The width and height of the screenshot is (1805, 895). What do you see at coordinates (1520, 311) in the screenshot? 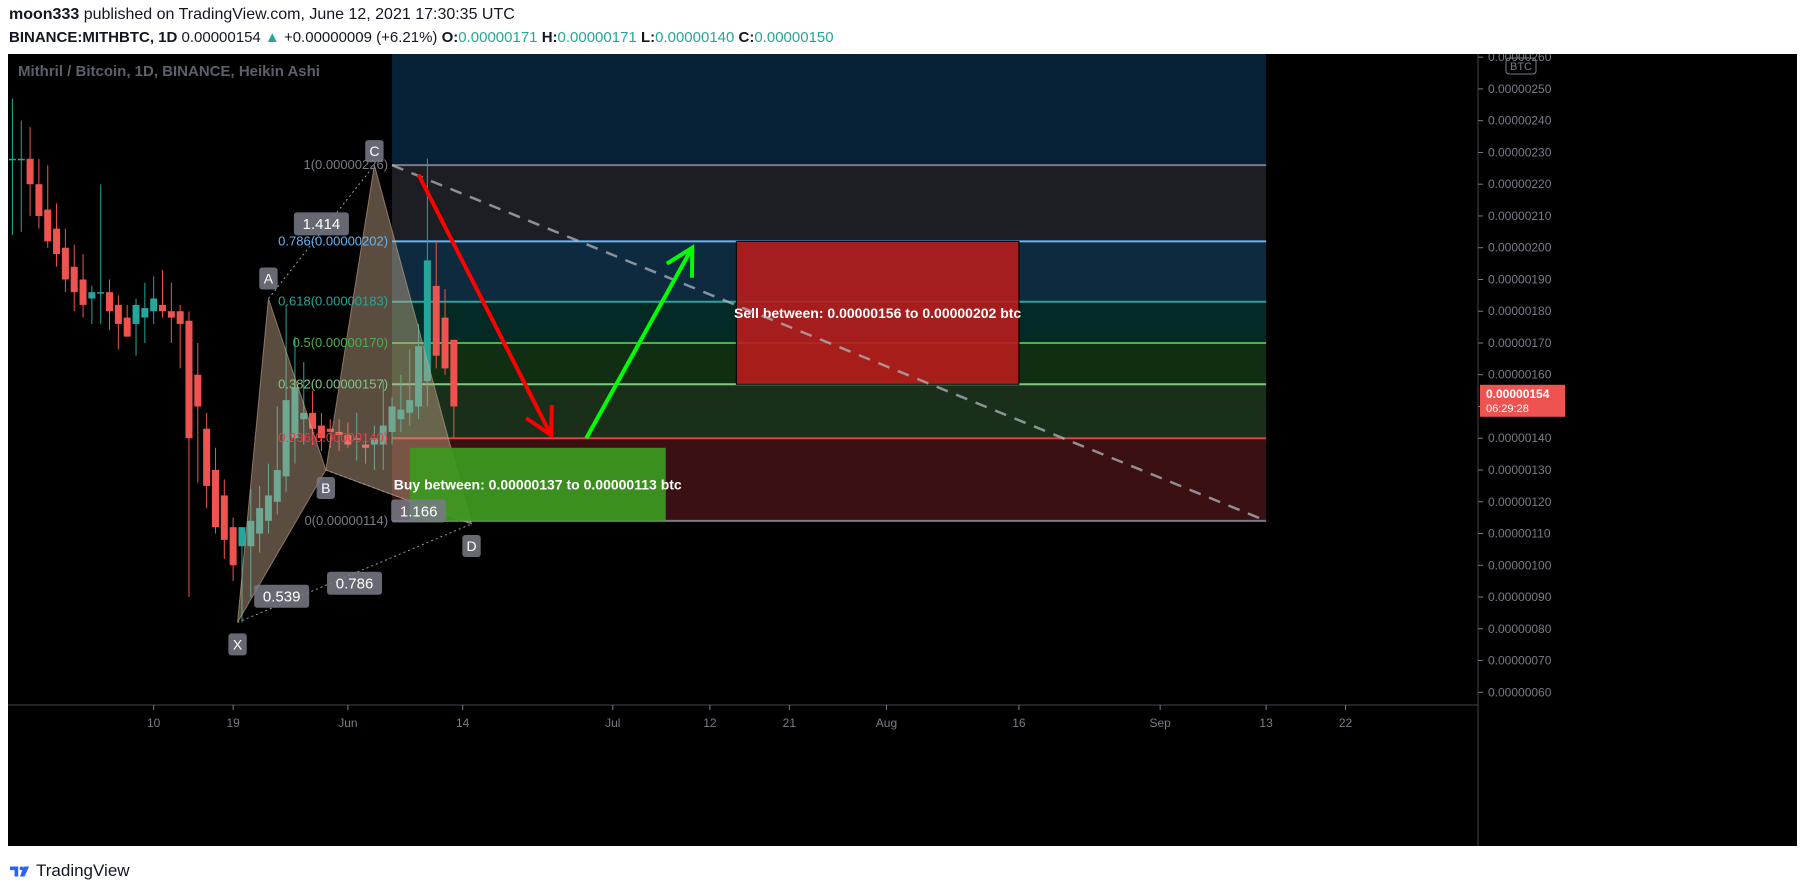
I see `price-tick-label: 0.00000180` at bounding box center [1520, 311].